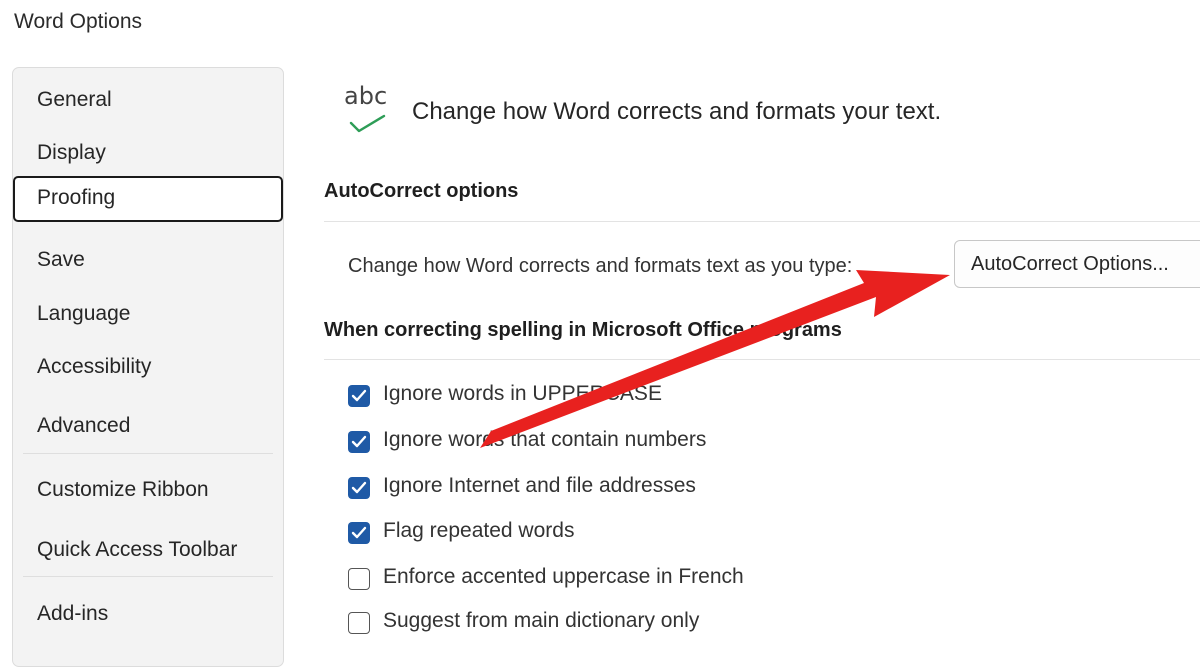  What do you see at coordinates (76, 197) in the screenshot?
I see `sidebar-item-label: Proofing` at bounding box center [76, 197].